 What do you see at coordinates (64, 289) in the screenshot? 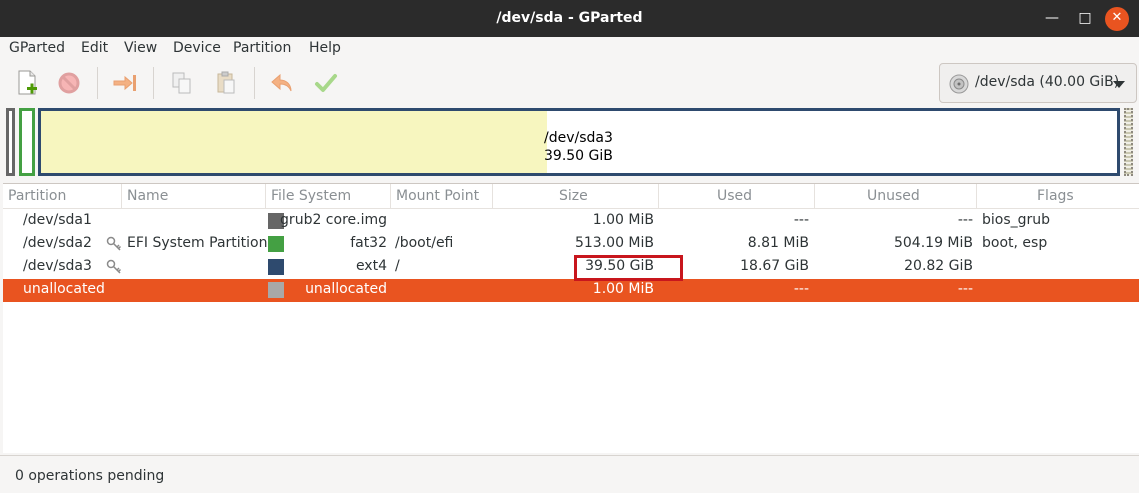
I see `cell-partition: unallocated` at bounding box center [64, 289].